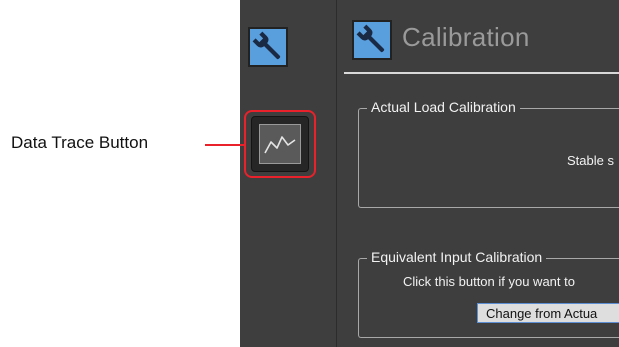 Image resolution: width=619 pixels, height=347 pixels. I want to click on actual-load-calibration-group: Actual Load Calibration Stable s, so click(488, 153).